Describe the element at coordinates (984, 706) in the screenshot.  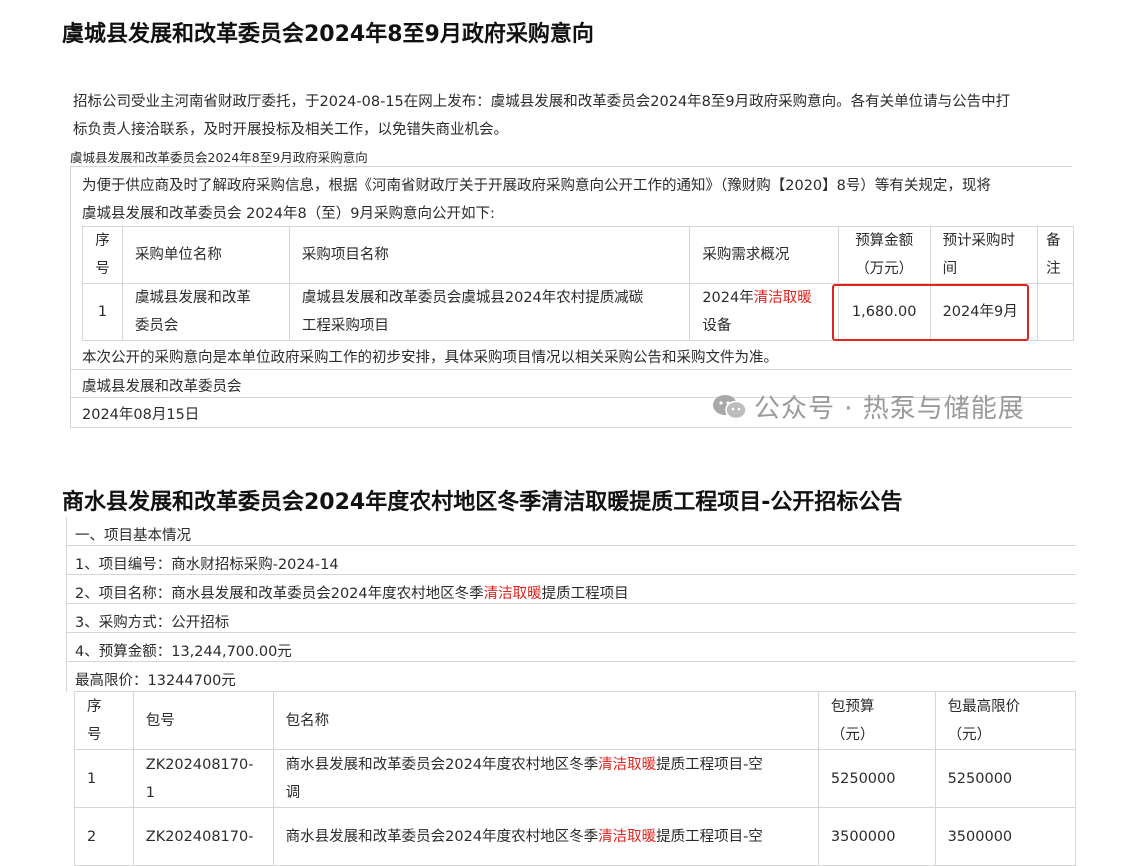
I see `pkg-col-max-a: 包最高限价` at that location.